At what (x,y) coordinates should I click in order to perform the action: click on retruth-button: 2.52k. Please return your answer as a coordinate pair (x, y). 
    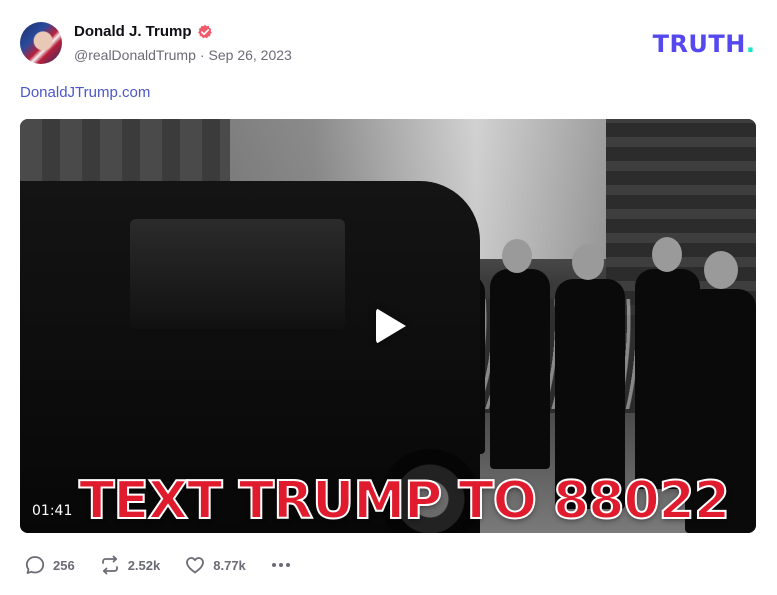
    Looking at the image, I should click on (130, 565).